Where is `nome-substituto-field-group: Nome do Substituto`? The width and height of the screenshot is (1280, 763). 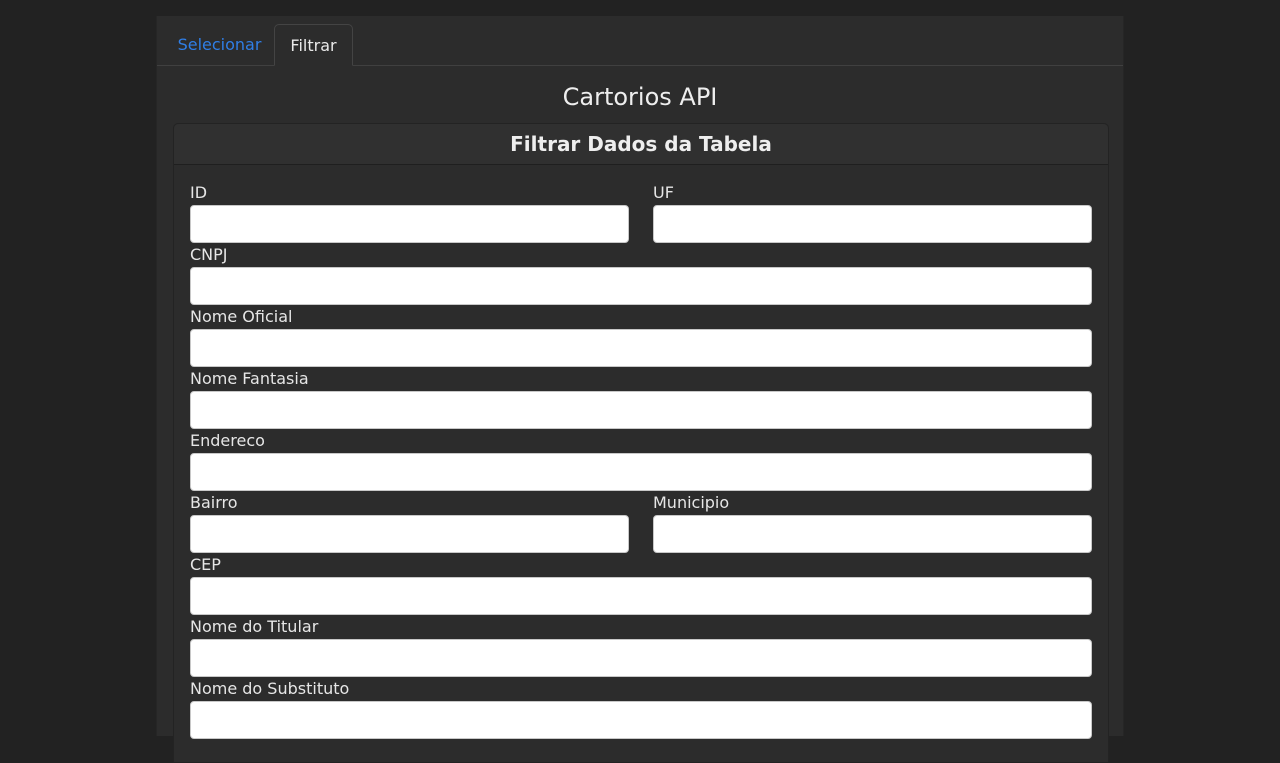
nome-substituto-field-group: Nome do Substituto is located at coordinates (641, 709).